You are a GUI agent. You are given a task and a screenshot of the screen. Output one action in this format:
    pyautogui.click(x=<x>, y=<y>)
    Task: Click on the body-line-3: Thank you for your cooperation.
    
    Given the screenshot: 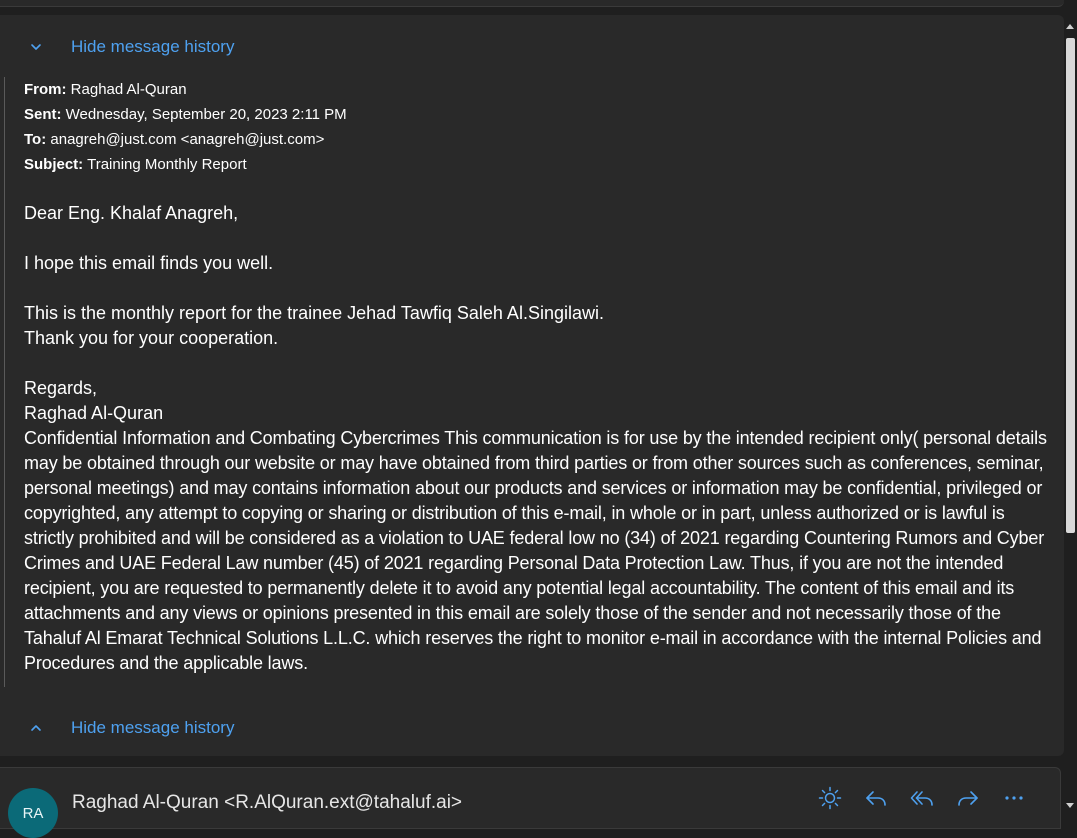 What is the action you would take?
    pyautogui.click(x=151, y=338)
    